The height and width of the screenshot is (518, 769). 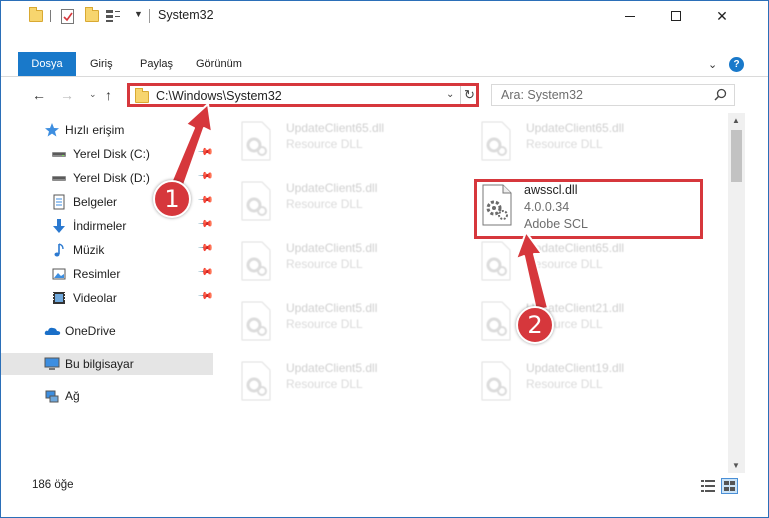 What do you see at coordinates (97, 274) in the screenshot?
I see `sidebar-item-label: Resimler` at bounding box center [97, 274].